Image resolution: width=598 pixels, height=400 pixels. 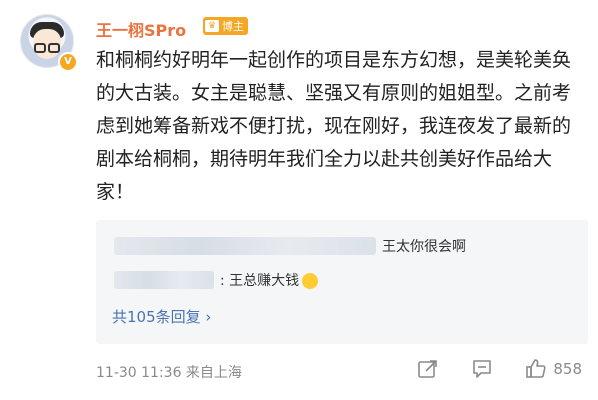 I want to click on money-emoji-icon, so click(x=310, y=281).